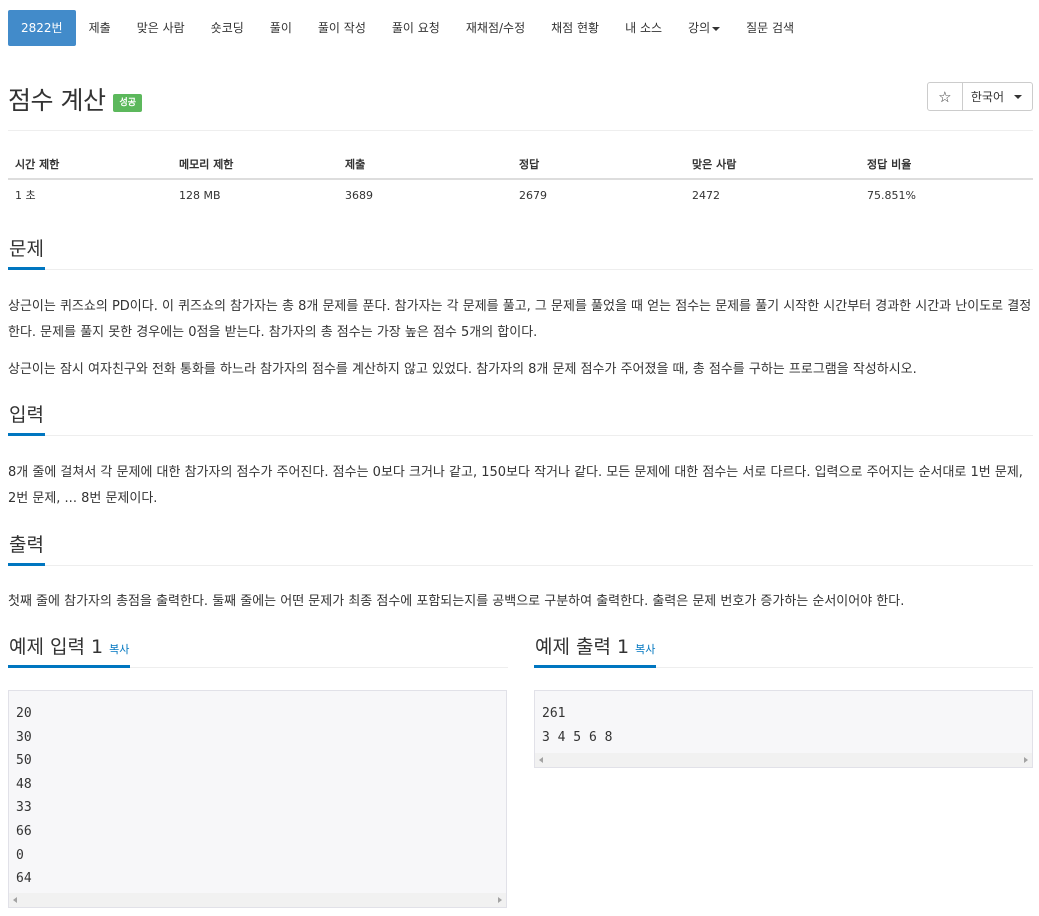 The image size is (1039, 916). I want to click on table-cell: 1 초, so click(25, 195).